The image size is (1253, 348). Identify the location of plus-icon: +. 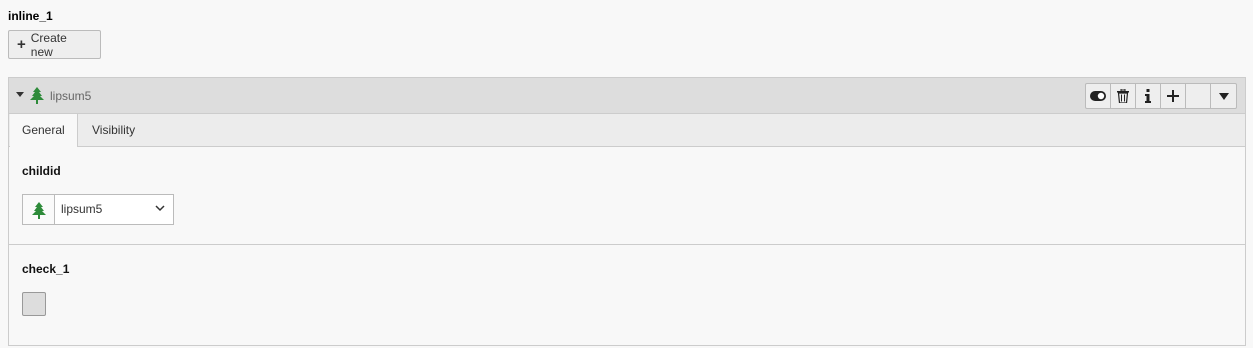
(21, 44).